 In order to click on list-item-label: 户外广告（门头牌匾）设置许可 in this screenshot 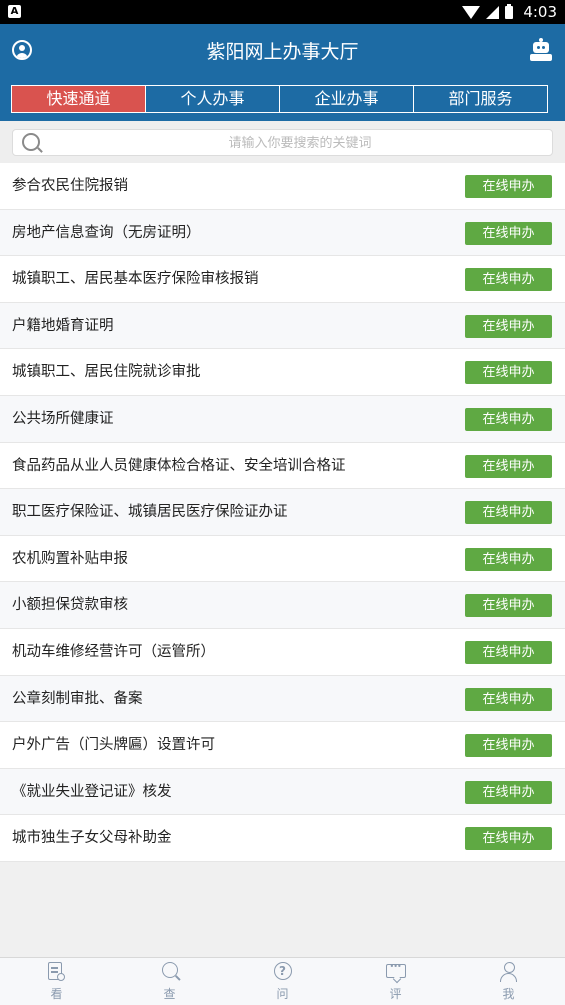, I will do `click(113, 745)`.